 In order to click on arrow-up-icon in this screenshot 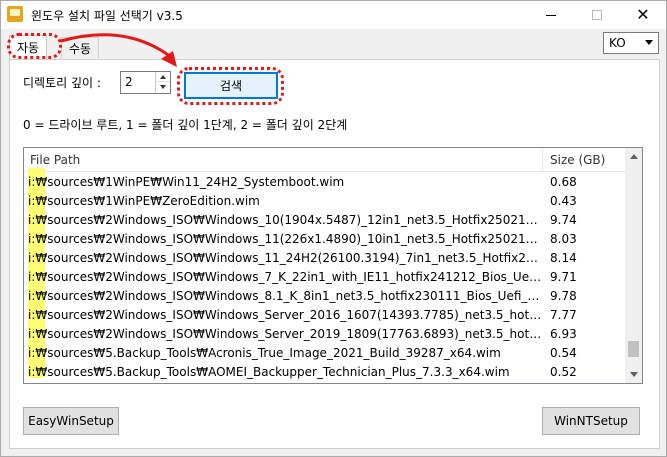, I will do `click(163, 76)`.